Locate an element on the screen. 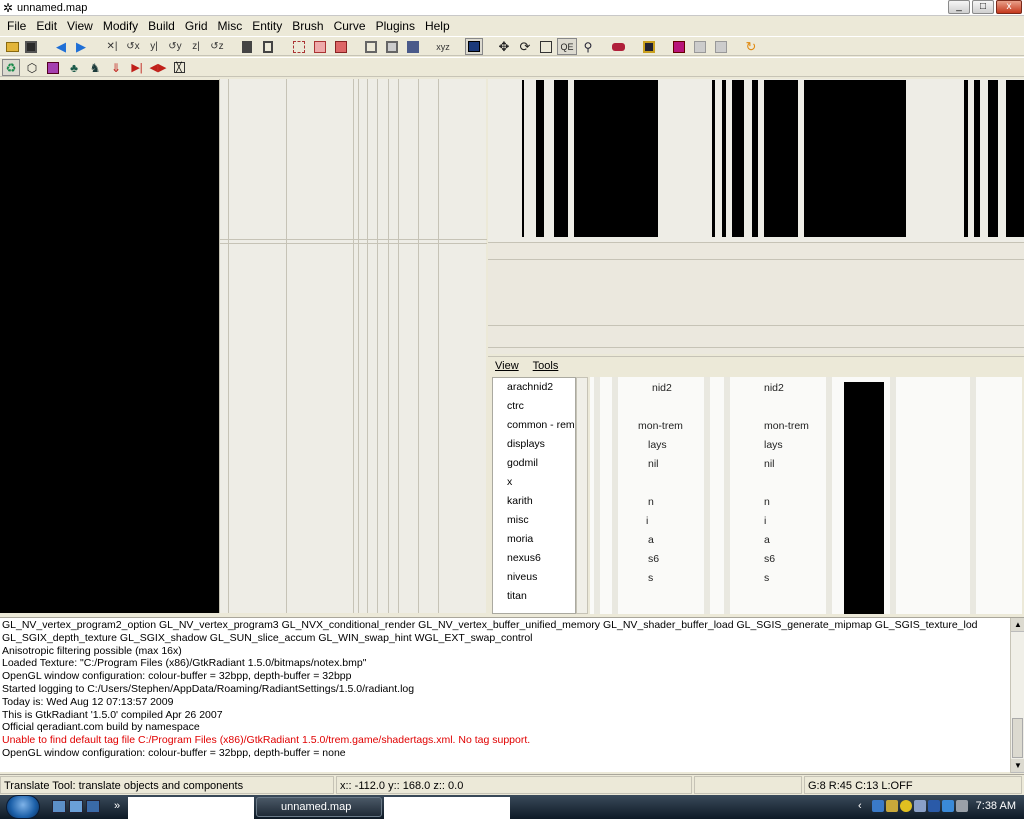  tray-smiley-icon is located at coordinates (906, 806).